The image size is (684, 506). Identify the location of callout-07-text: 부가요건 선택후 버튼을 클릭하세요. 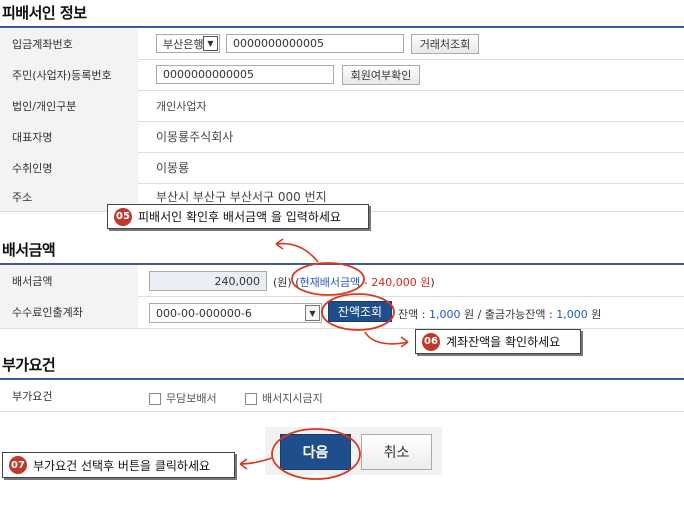
(122, 465).